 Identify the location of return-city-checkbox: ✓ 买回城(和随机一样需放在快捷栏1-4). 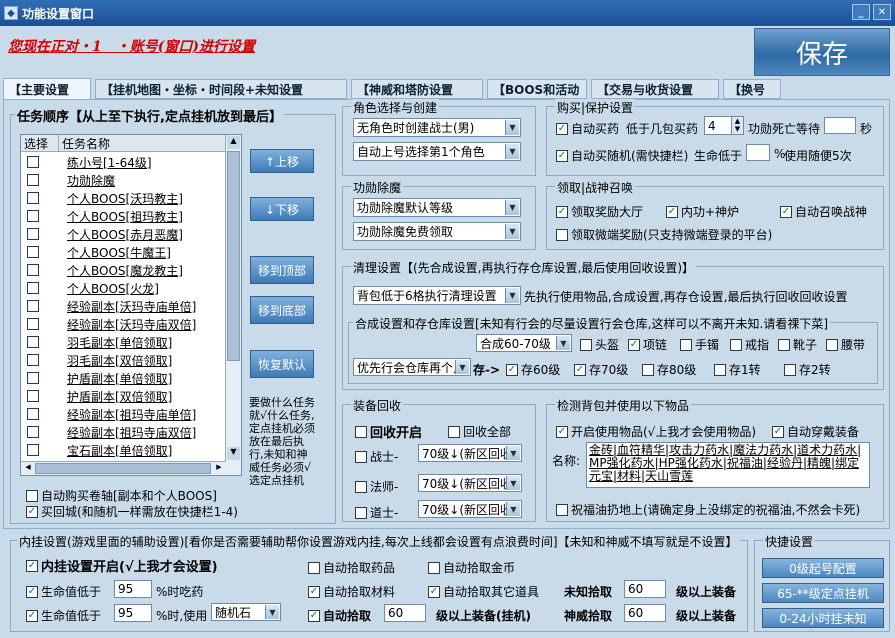
(132, 511).